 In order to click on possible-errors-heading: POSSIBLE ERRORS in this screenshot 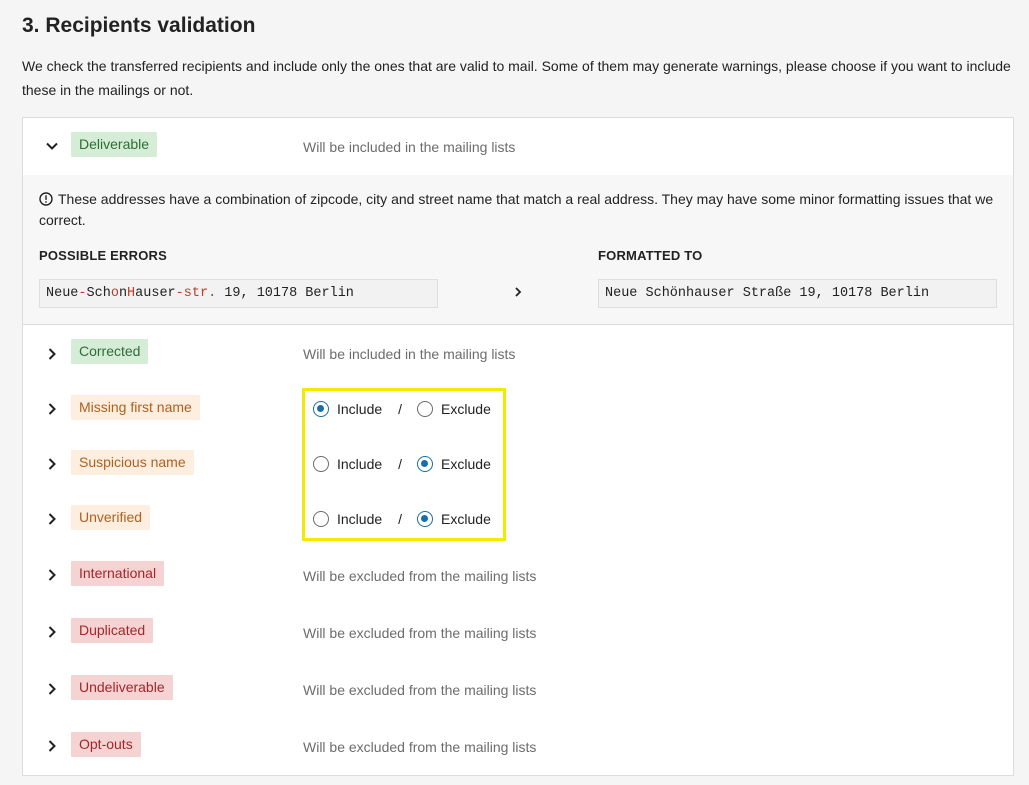, I will do `click(103, 255)`.